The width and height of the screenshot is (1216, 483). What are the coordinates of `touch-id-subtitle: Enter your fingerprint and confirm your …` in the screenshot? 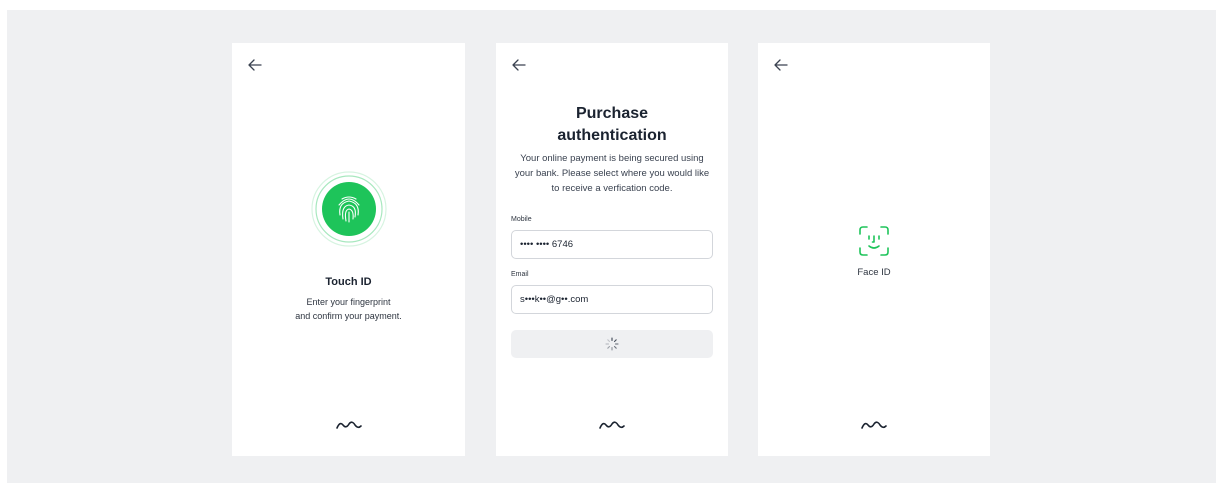 It's located at (348, 309).